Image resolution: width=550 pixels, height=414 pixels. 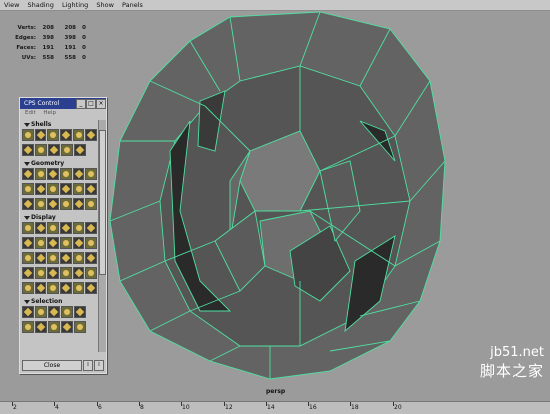 I want to click on section-display: Display, so click(x=59, y=217).